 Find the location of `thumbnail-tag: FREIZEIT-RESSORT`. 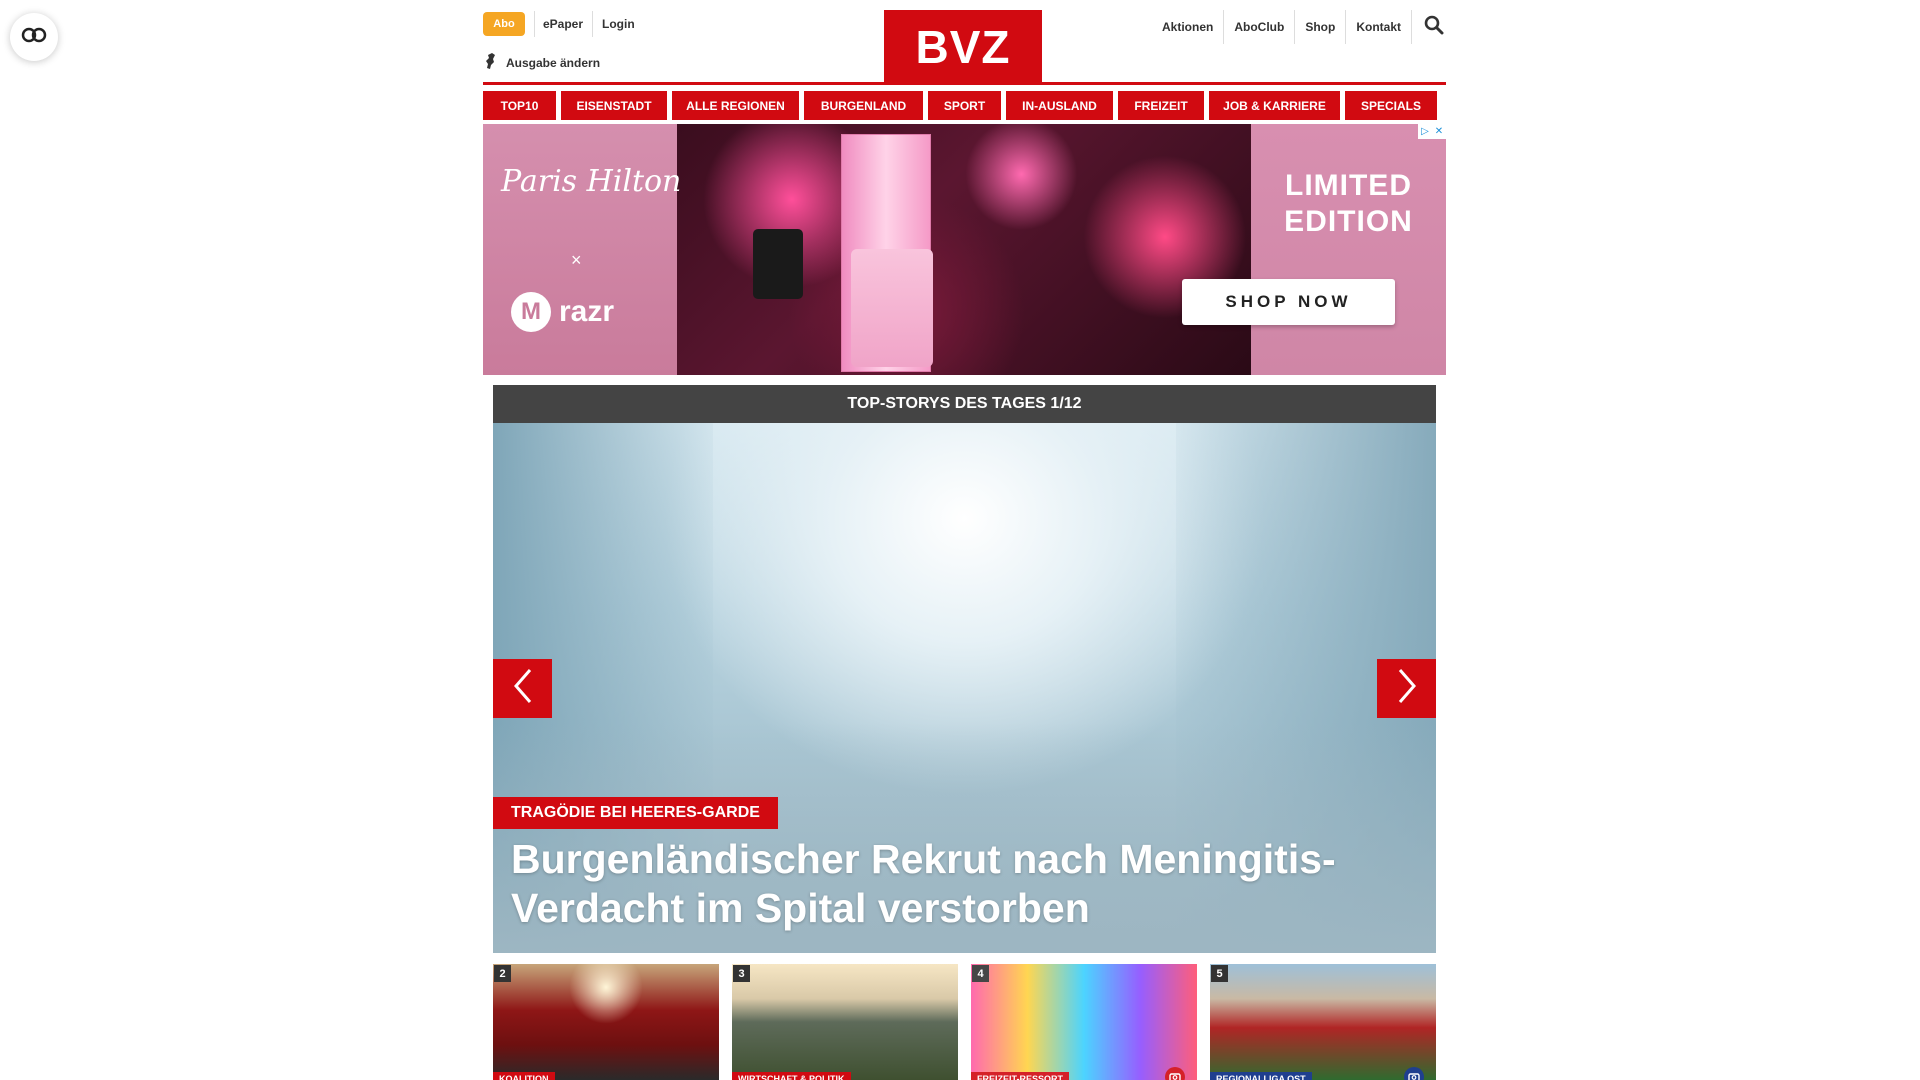

thumbnail-tag: FREIZEIT-RESSORT is located at coordinates (1020, 1076).